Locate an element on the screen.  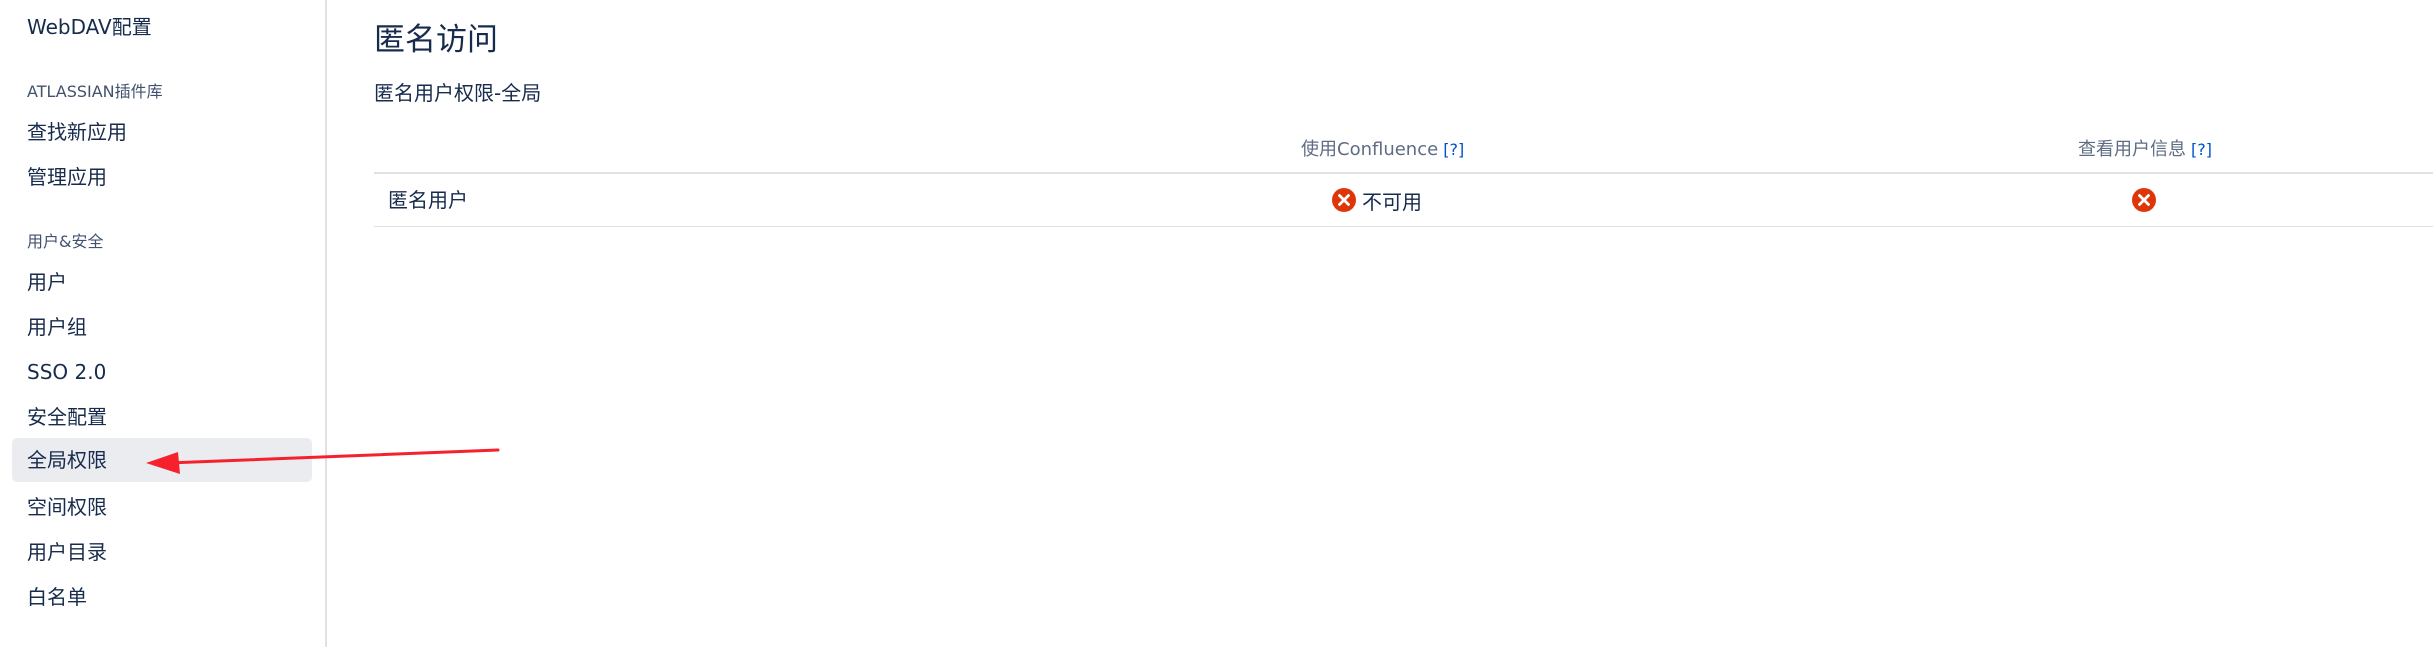
sidebar-item-space-permissions: 空间权限 is located at coordinates (162, 507).